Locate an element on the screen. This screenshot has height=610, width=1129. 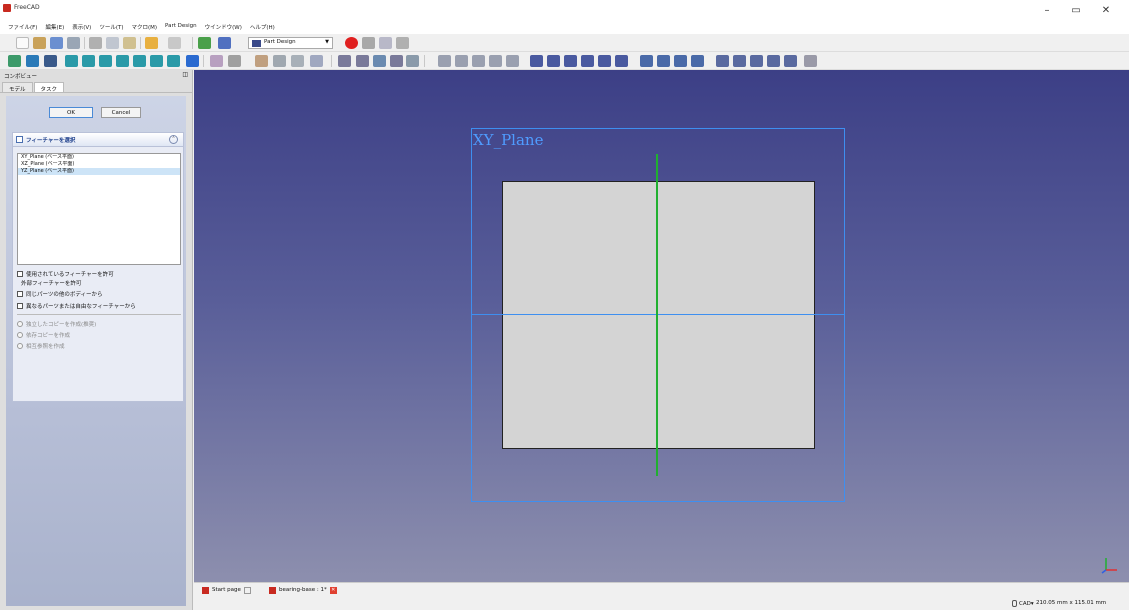
tab-close-icon: ✕ is located at coordinates (333, 590).